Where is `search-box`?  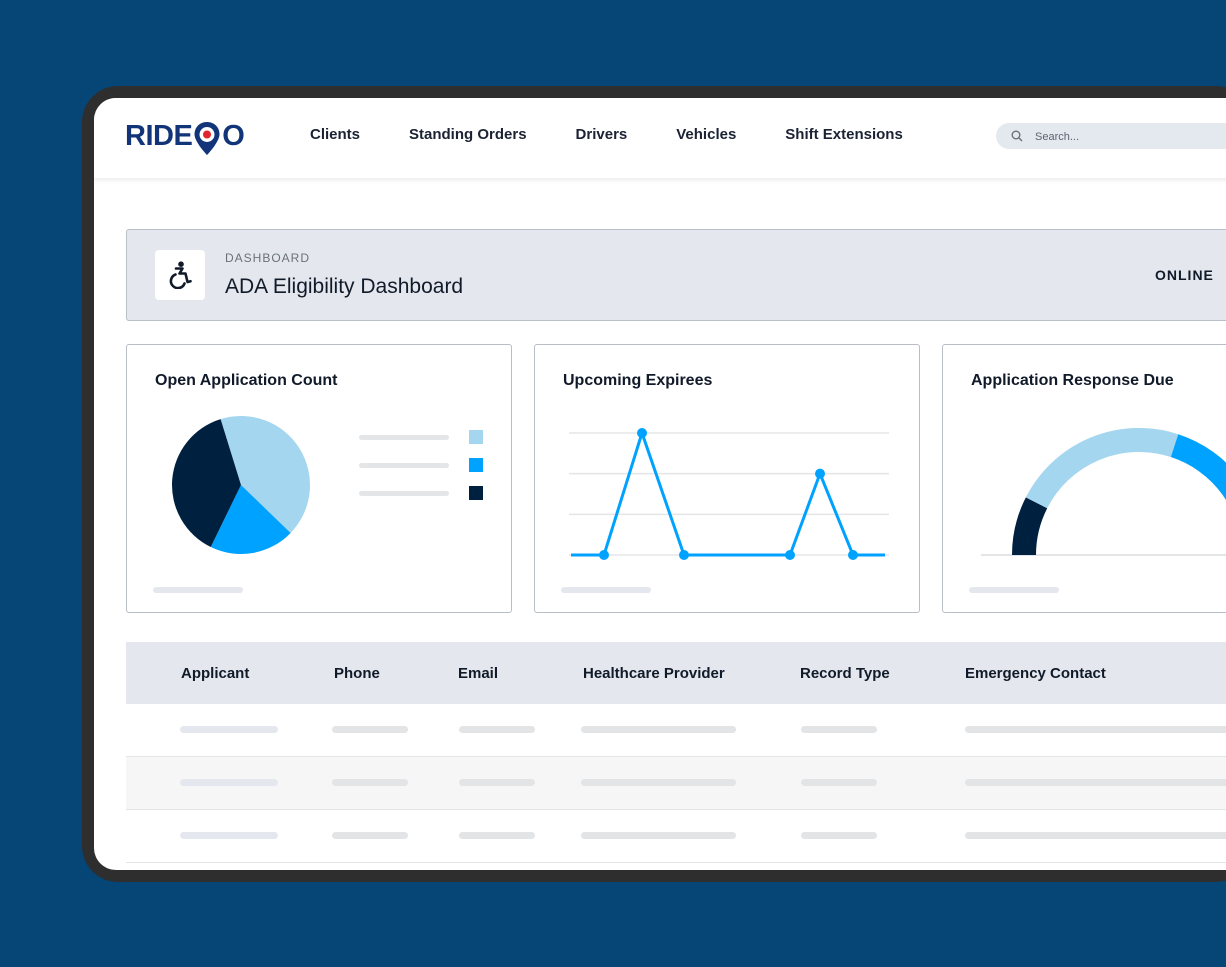
search-box is located at coordinates (1111, 136).